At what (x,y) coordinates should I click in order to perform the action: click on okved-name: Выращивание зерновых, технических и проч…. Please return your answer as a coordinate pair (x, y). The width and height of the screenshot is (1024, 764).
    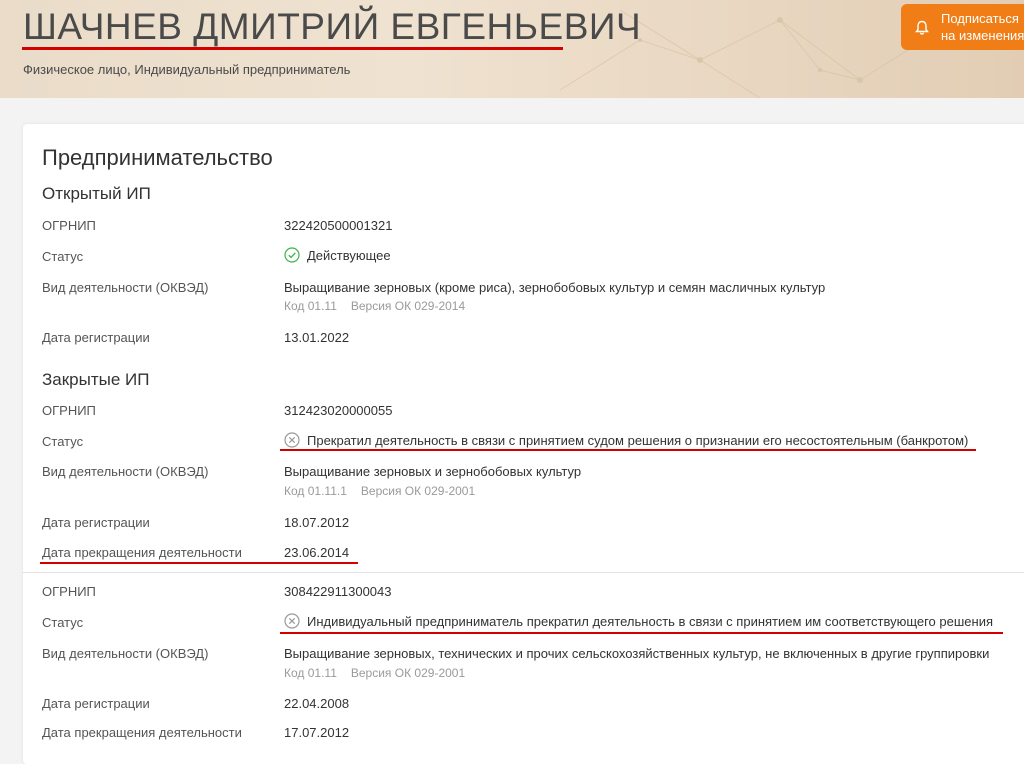
    Looking at the image, I should click on (637, 653).